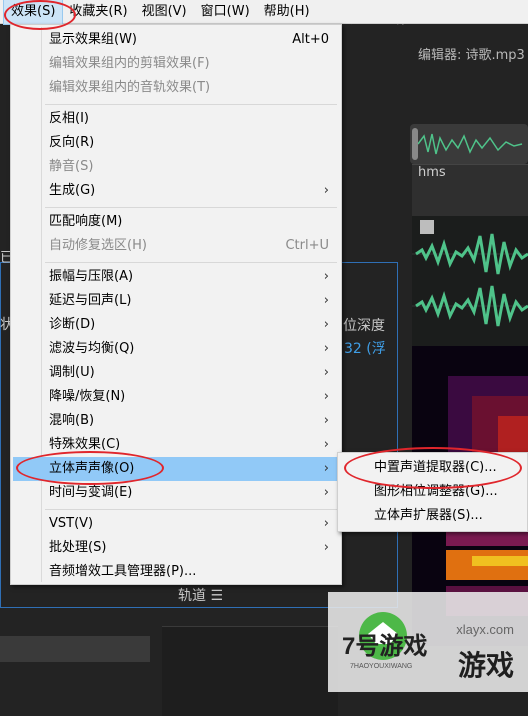 The height and width of the screenshot is (716, 528). Describe the element at coordinates (176, 191) in the screenshot. I see `menu-item-generate: 生成(G) ›` at that location.